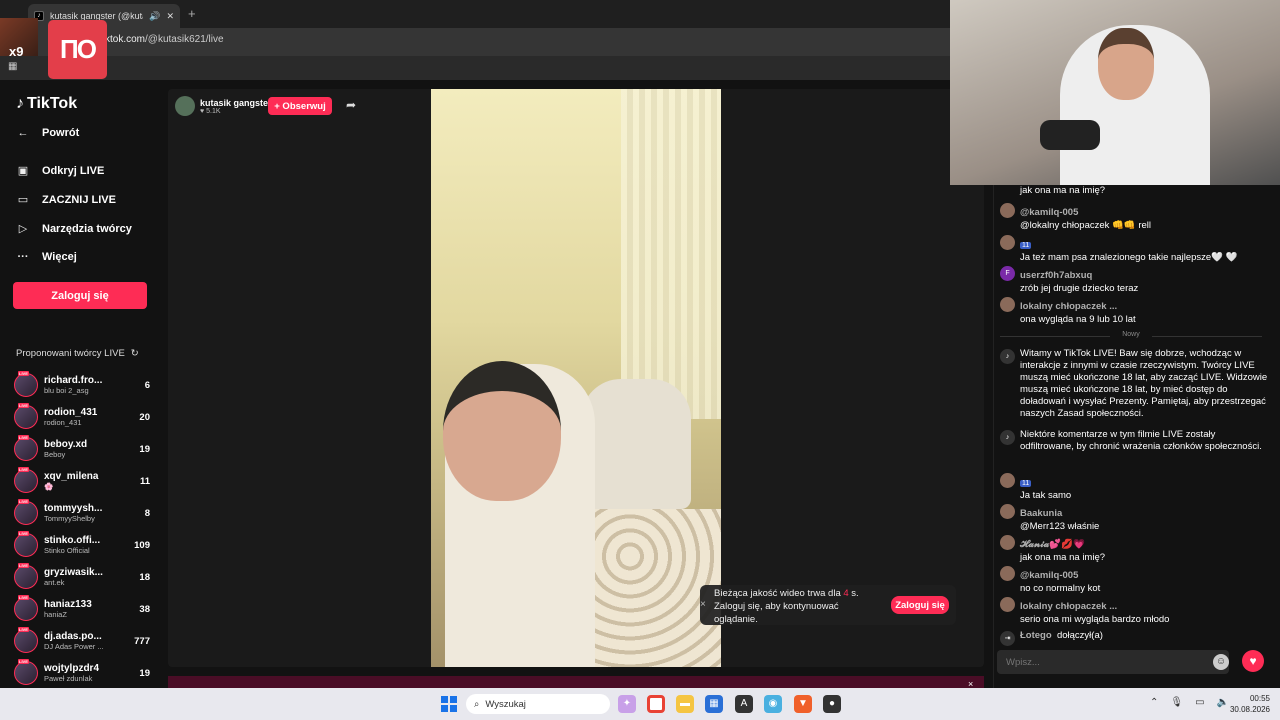 The image size is (1280, 720). What do you see at coordinates (72, 668) in the screenshot?
I see `creator-name: wojtylpzdr4` at bounding box center [72, 668].